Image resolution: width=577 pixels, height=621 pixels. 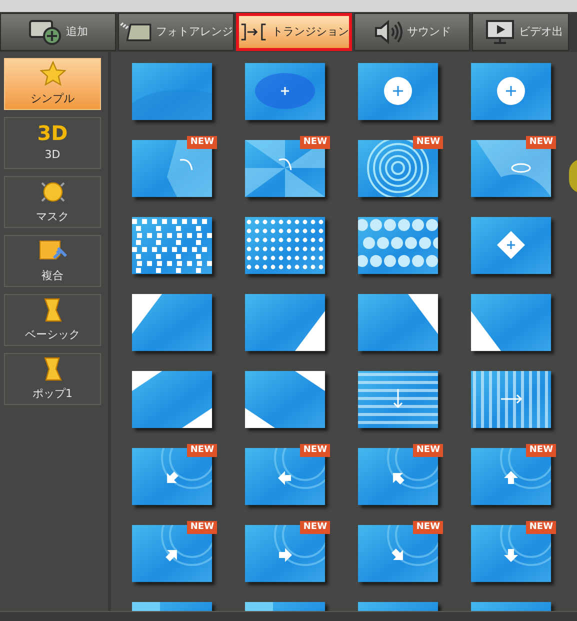 I want to click on category-item: マスク, so click(x=52, y=202).